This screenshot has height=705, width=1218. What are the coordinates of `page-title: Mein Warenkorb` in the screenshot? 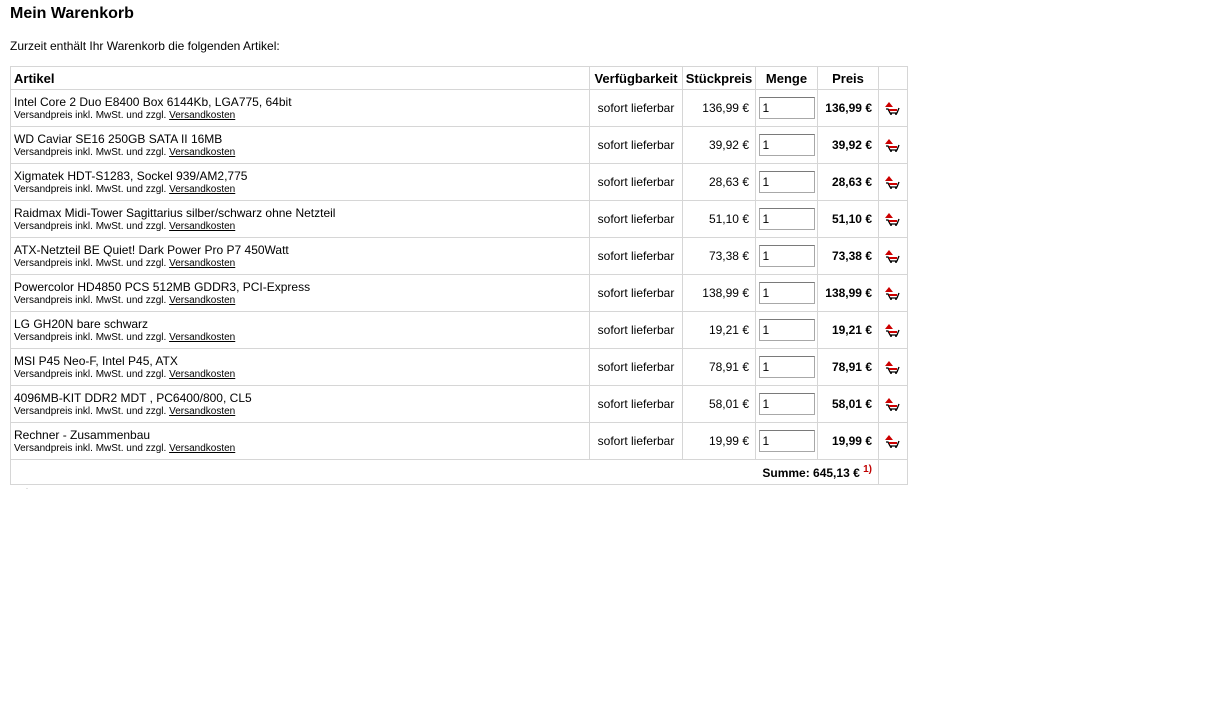 It's located at (72, 13).